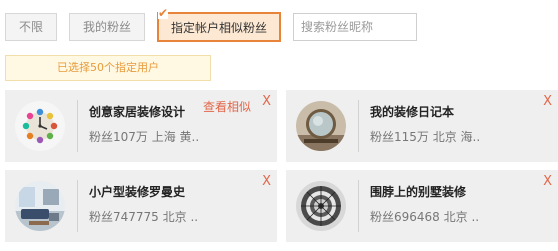 Image resolution: width=558 pixels, height=251 pixels. Describe the element at coordinates (425, 217) in the screenshot. I see `account-meta: 粉丝696468 北京 ..` at that location.